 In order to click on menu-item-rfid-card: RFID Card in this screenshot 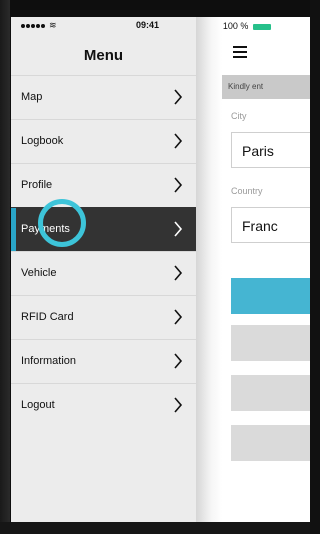, I will do `click(103, 317)`.